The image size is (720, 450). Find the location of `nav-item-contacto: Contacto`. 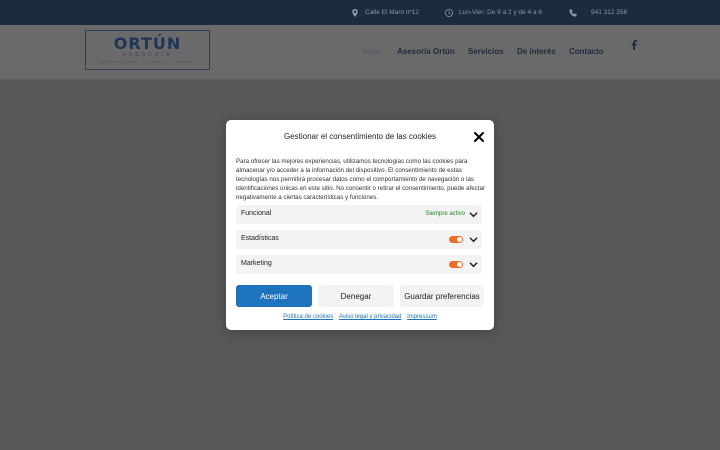

nav-item-contacto: Contacto is located at coordinates (586, 51).